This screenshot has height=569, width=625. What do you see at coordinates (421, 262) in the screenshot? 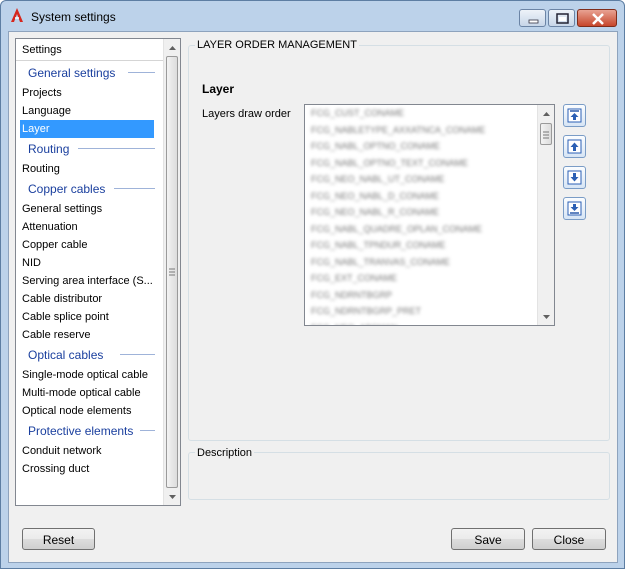
I see `layer-list-item: FCG_NABL_TRANVAS_CONAME` at bounding box center [421, 262].